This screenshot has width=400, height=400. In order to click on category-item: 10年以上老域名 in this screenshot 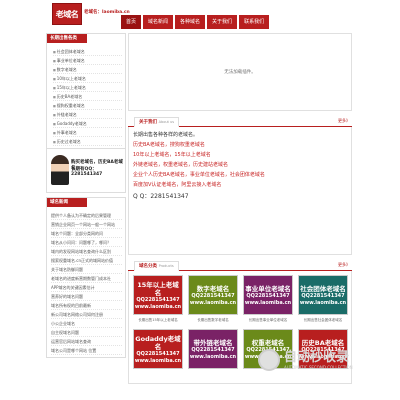, I will do `click(87, 78)`.